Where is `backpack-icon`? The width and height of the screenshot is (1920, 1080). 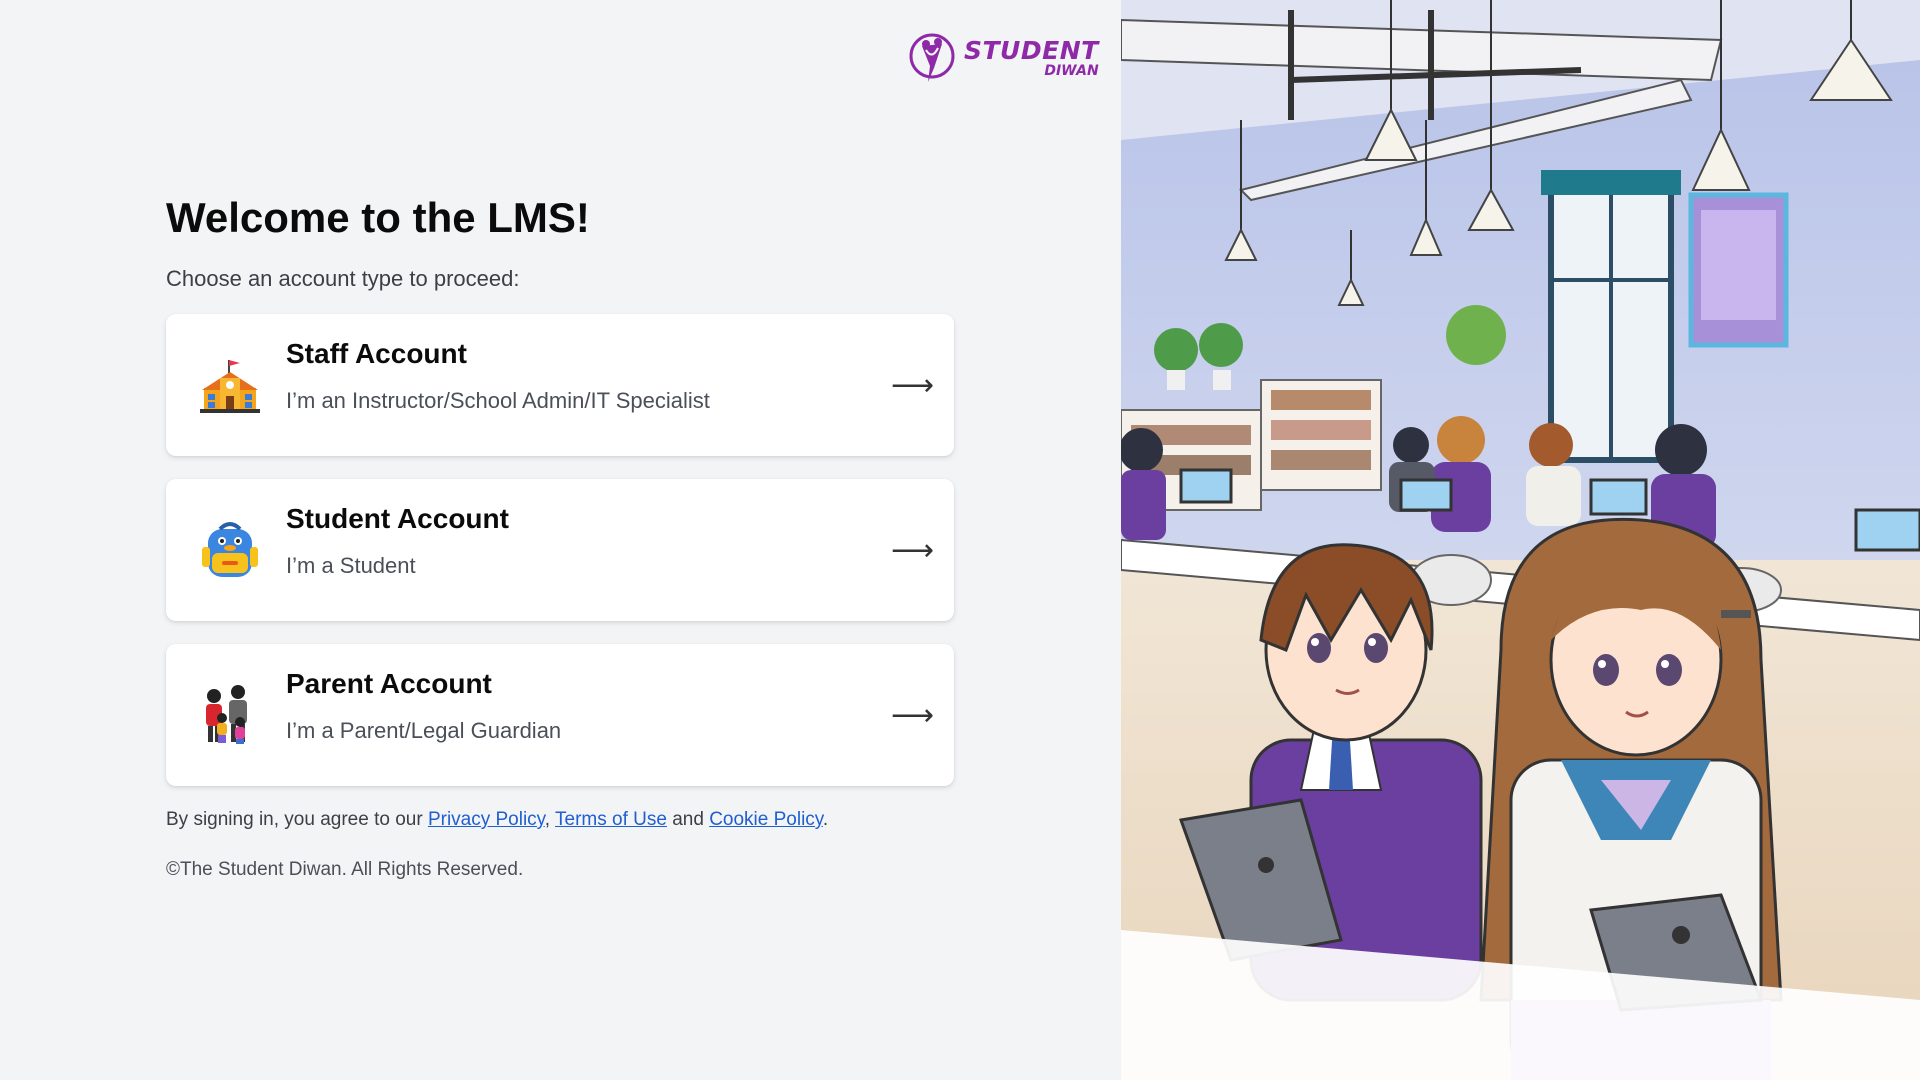 backpack-icon is located at coordinates (230, 549).